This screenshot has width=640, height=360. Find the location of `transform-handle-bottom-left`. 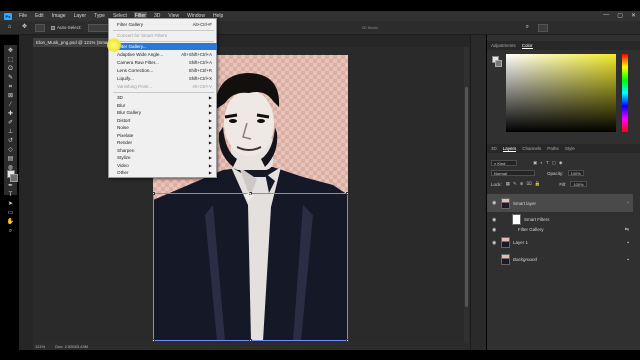

transform-handle-bottom-left is located at coordinates (153, 340).